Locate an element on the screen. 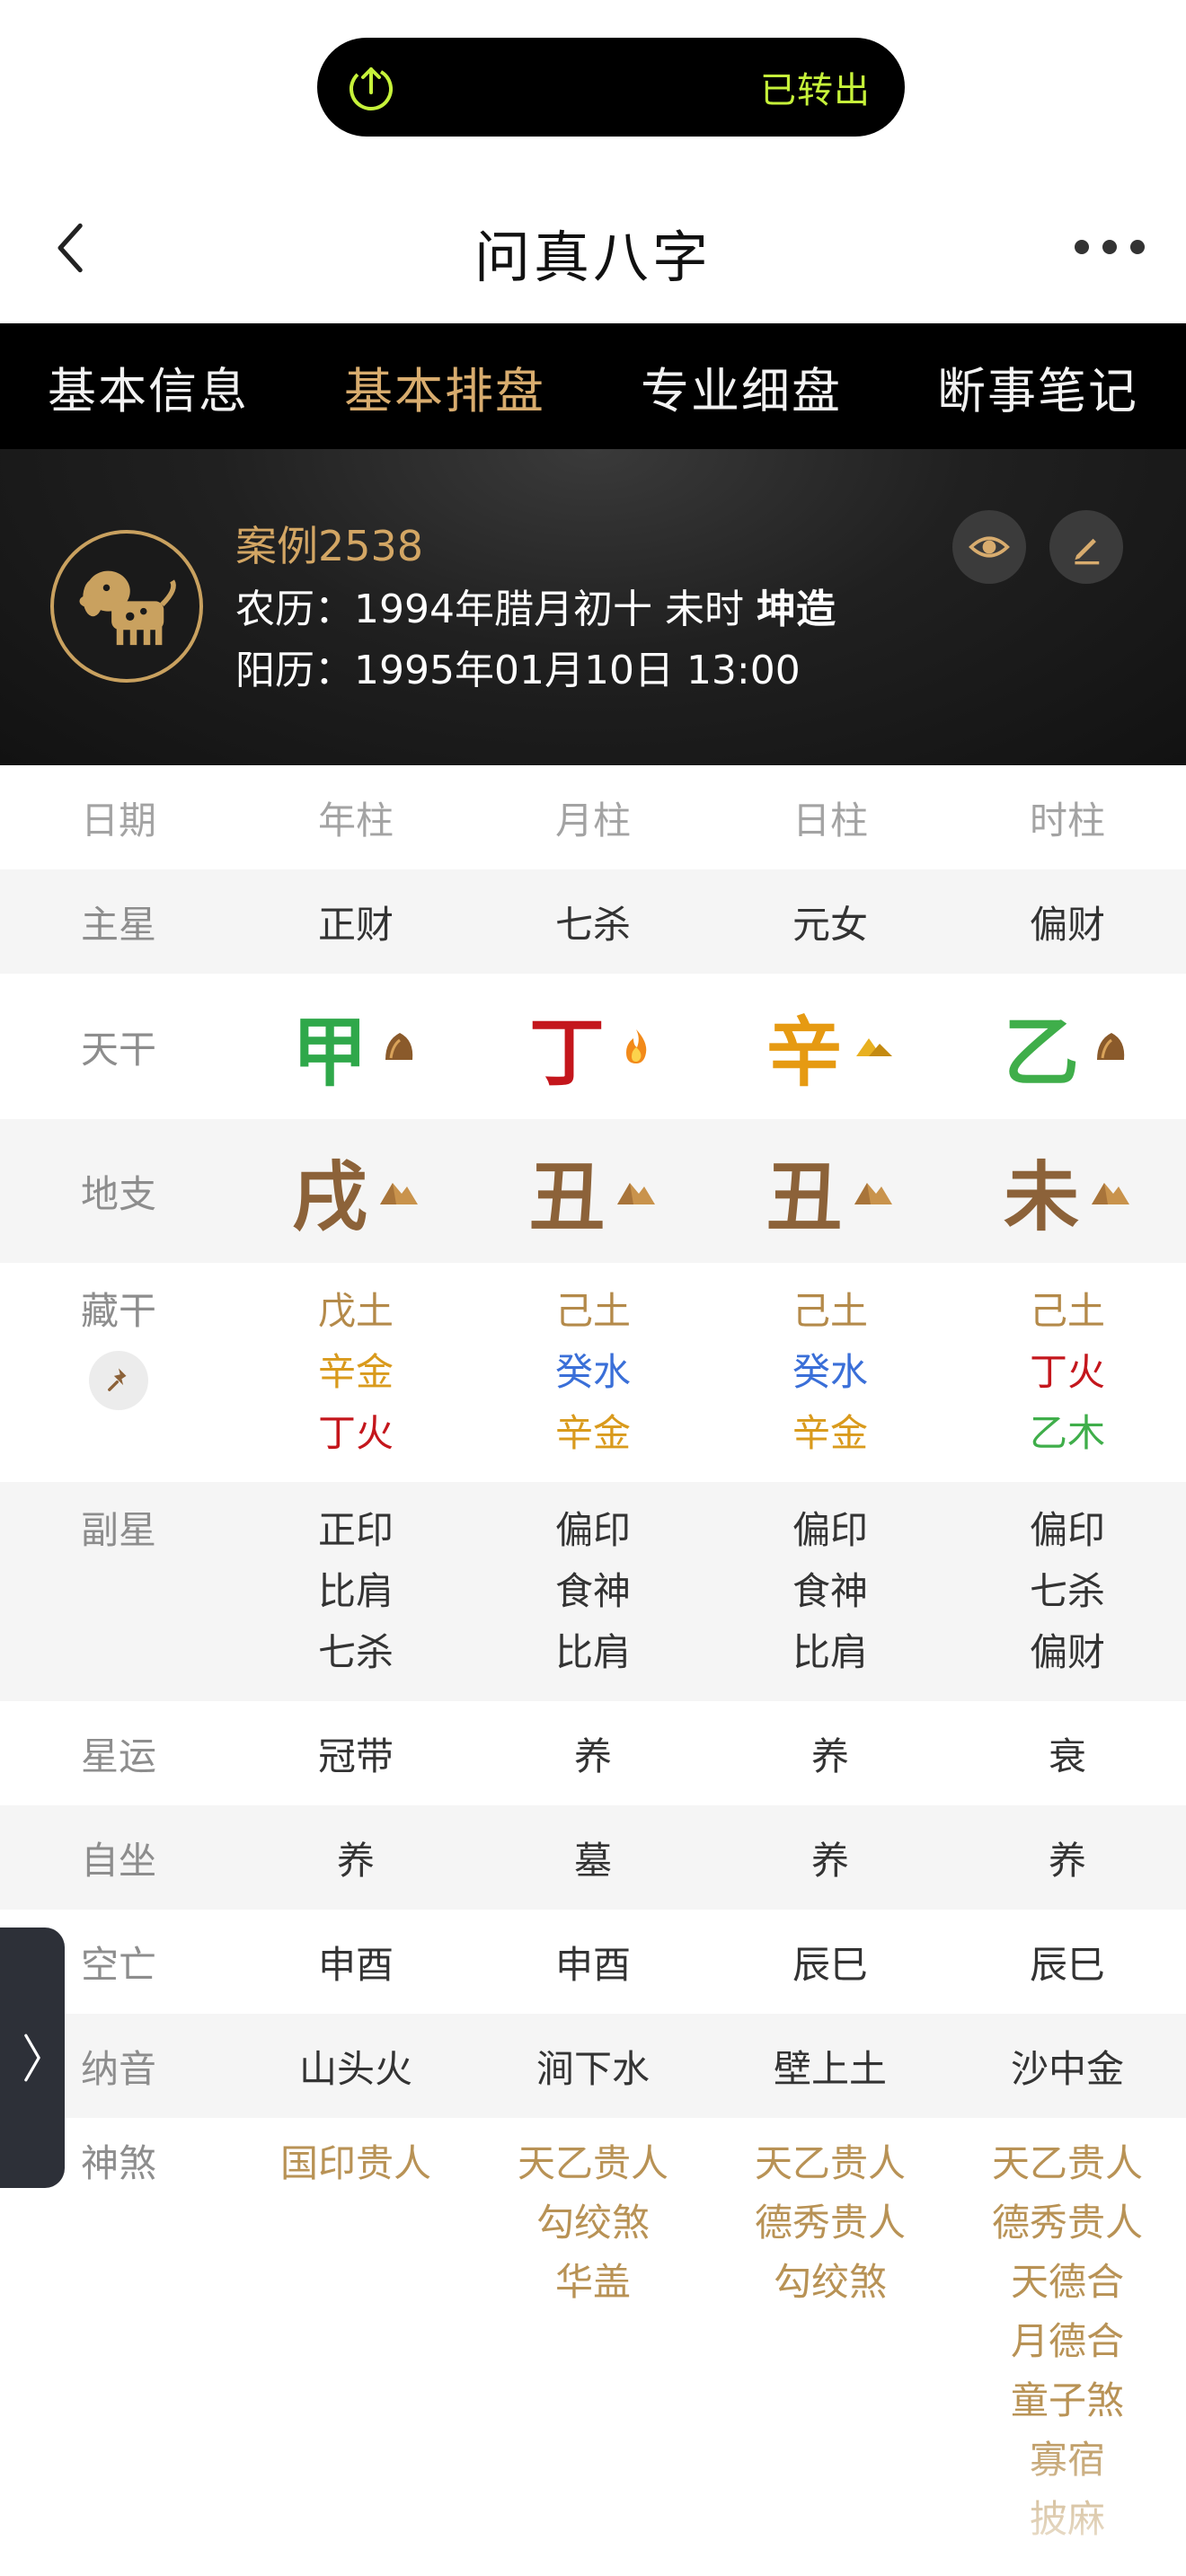  fuxing-label-cell: 副星 is located at coordinates (118, 1600).